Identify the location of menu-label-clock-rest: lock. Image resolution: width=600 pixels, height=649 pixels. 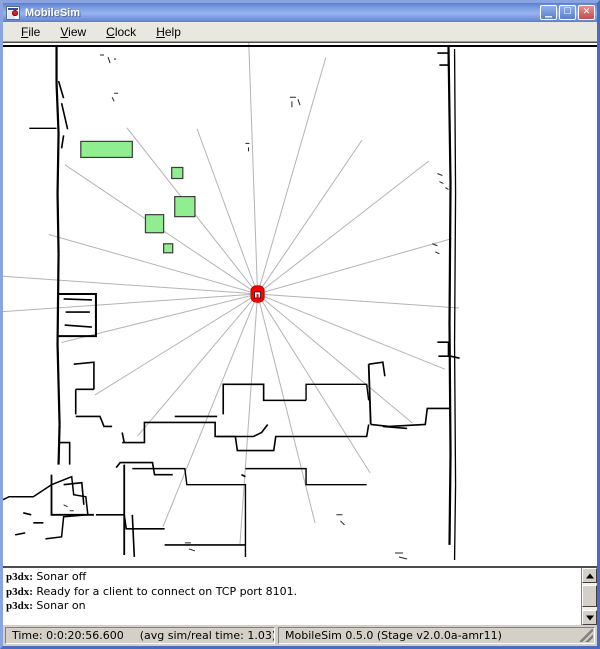
(125, 31).